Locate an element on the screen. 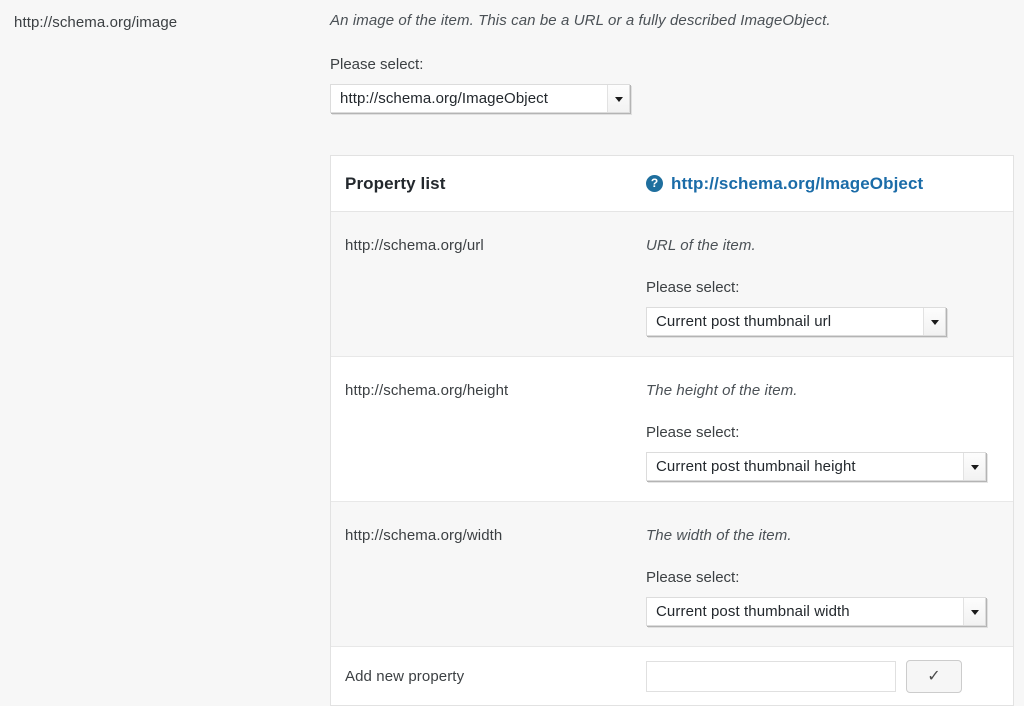 Image resolution: width=1024 pixels, height=706 pixels. property-description: URL of the item. is located at coordinates (701, 245).